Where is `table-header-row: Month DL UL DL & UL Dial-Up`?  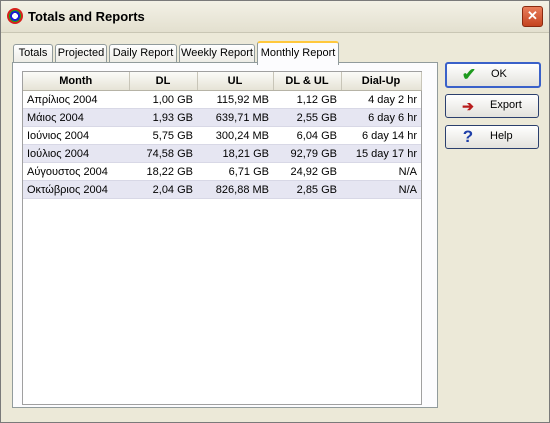 table-header-row: Month DL UL DL & UL Dial-Up is located at coordinates (222, 81).